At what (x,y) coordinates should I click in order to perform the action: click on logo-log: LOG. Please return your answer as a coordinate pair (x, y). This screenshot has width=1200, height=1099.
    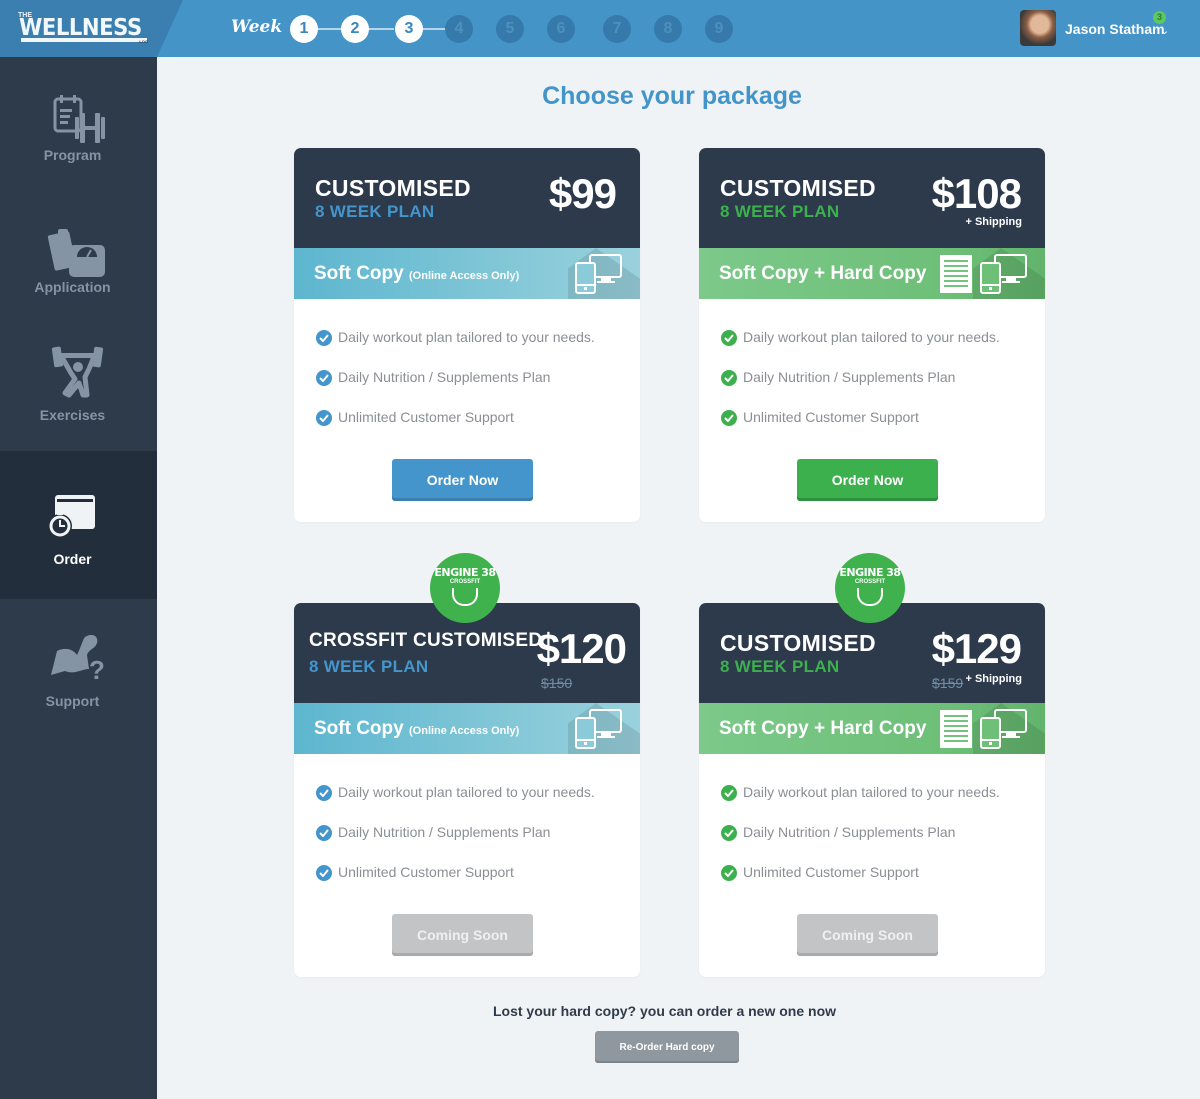
    Looking at the image, I should click on (143, 41).